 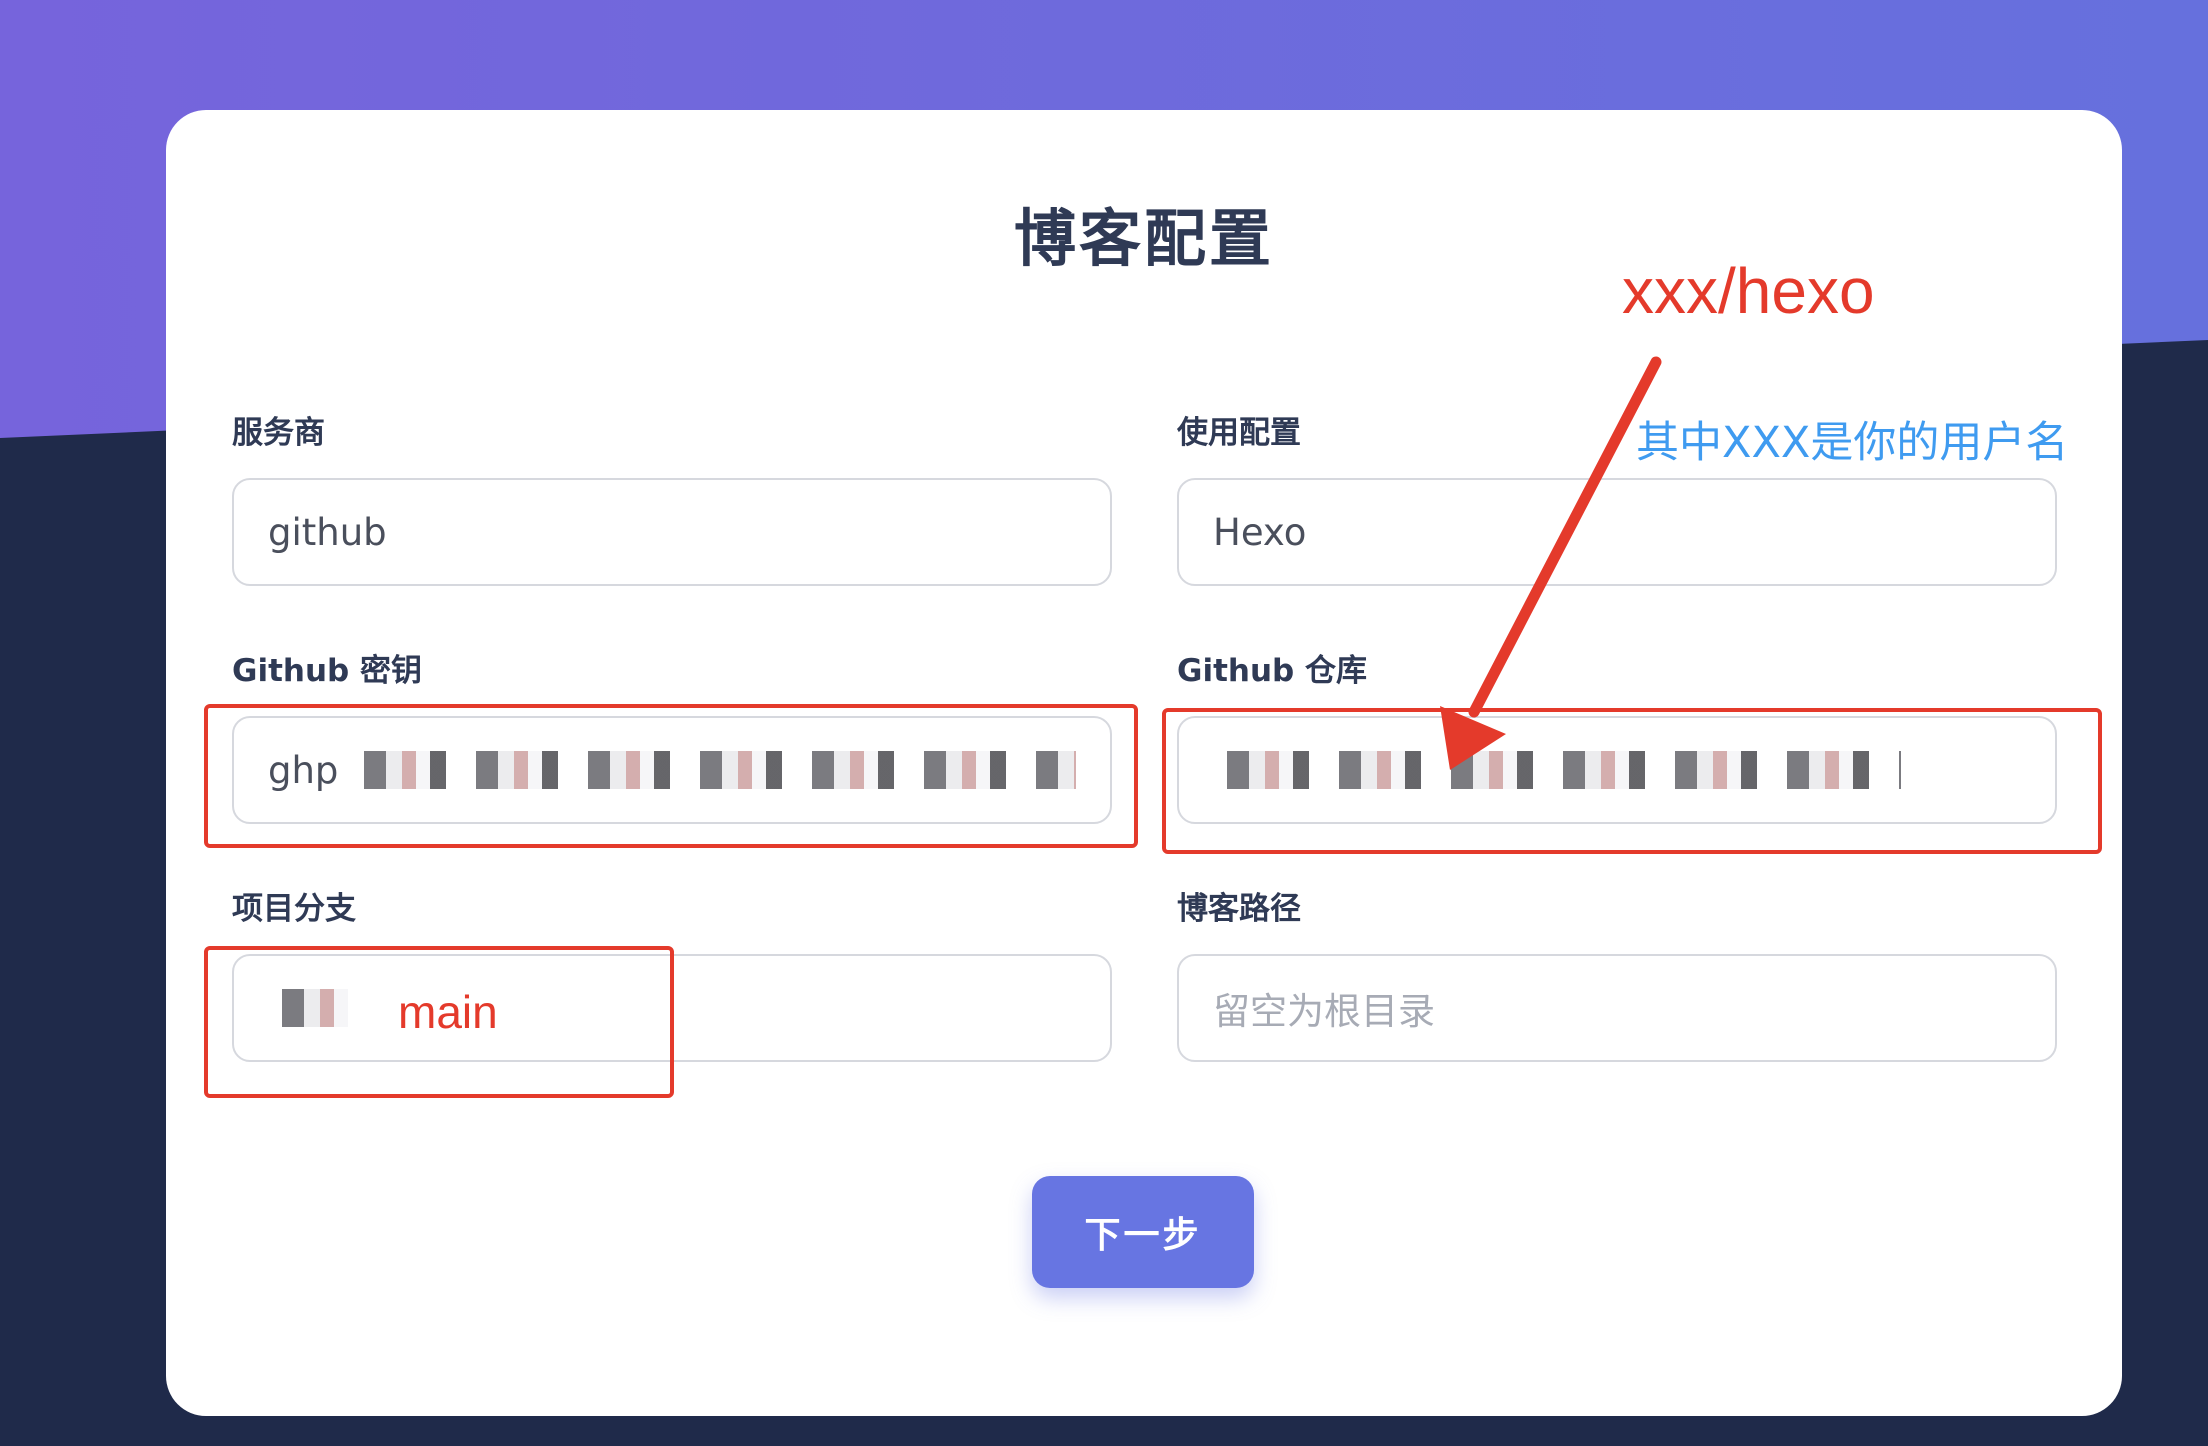 I want to click on repo-highlight-box, so click(x=1632, y=781).